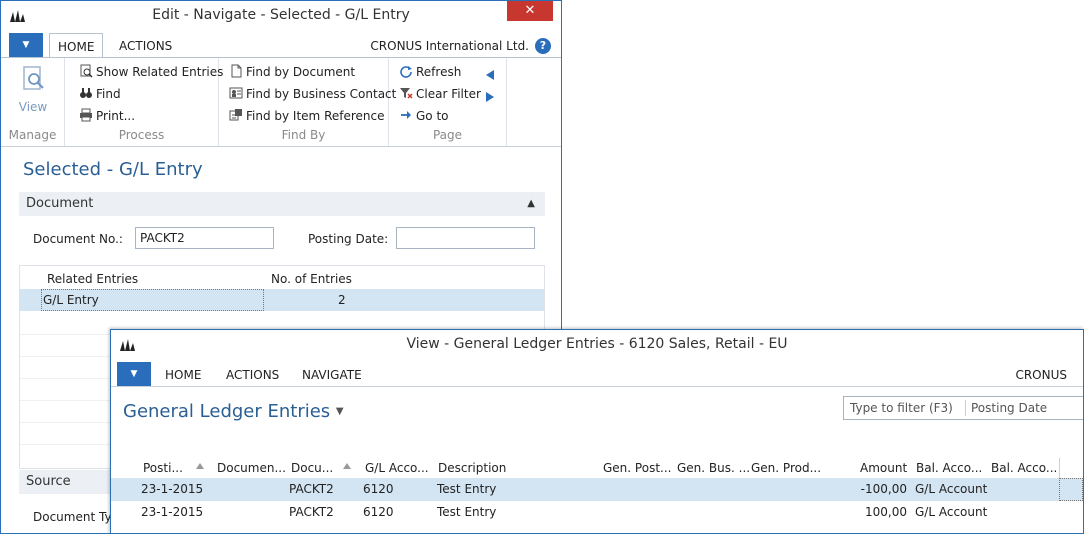  I want to click on group-label-process: Process, so click(141, 135).